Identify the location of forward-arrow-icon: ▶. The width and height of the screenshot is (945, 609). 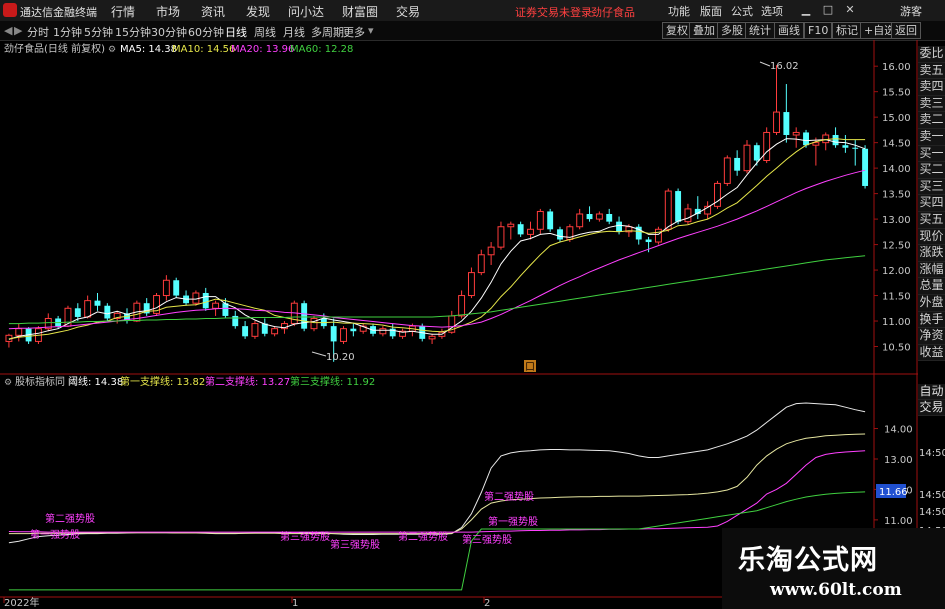
(18, 30).